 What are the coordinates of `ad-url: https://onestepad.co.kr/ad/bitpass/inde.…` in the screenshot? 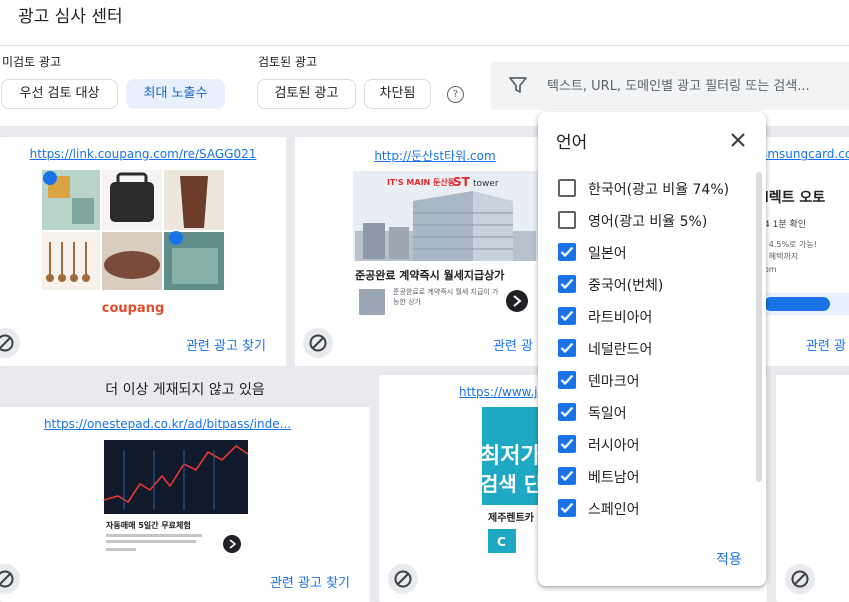 It's located at (185, 424).